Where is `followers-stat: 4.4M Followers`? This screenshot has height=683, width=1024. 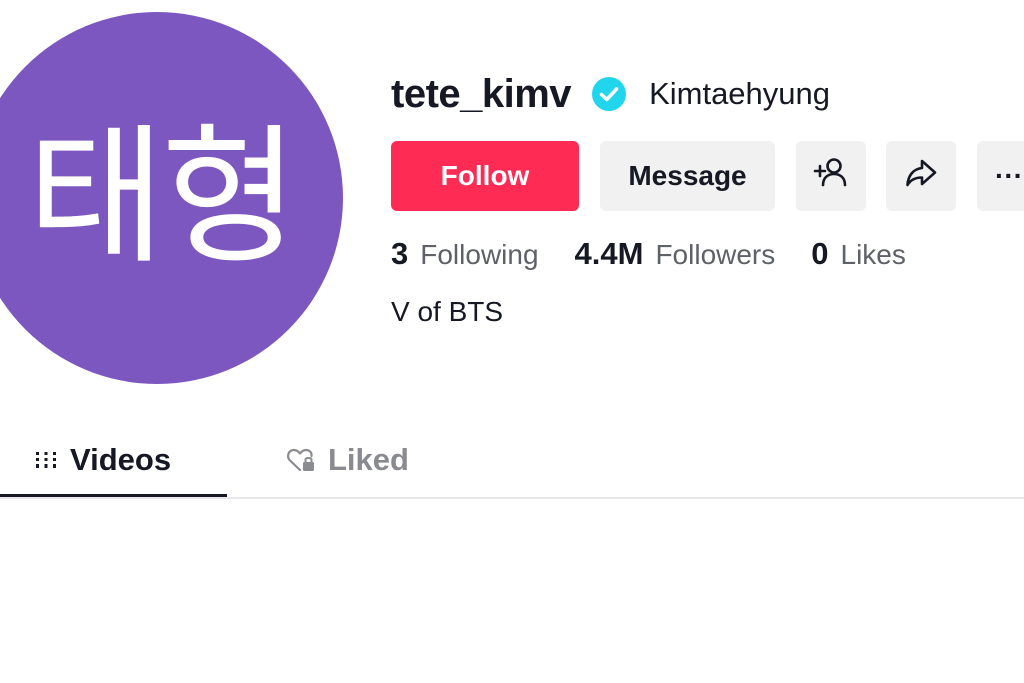 followers-stat: 4.4M Followers is located at coordinates (675, 254).